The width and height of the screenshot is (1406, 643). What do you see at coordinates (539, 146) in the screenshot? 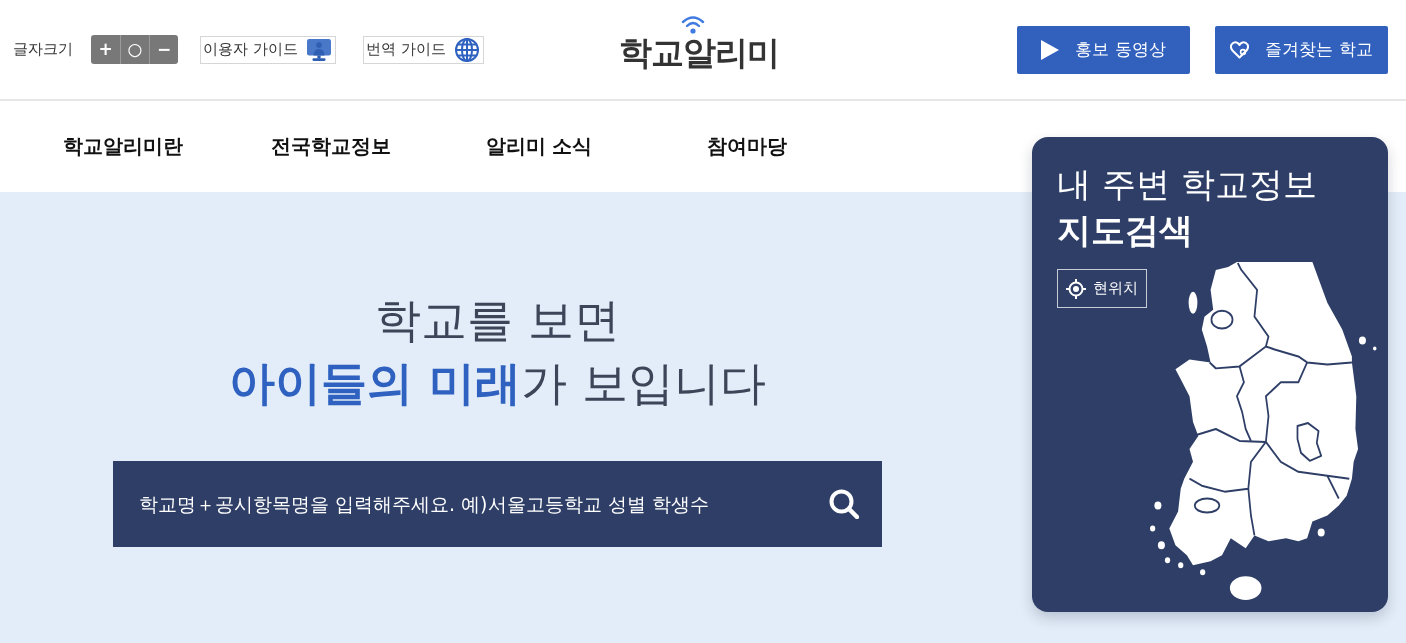
I see `nav-item: 알리미 소식` at bounding box center [539, 146].